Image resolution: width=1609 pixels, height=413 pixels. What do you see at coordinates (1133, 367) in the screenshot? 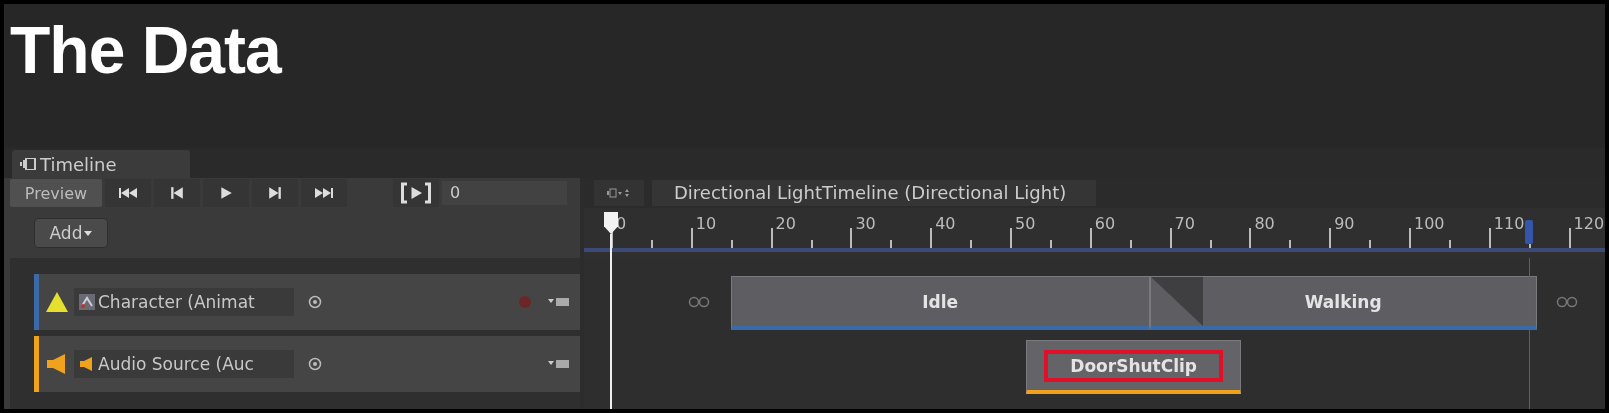
I see `clip: DoorShutClip` at bounding box center [1133, 367].